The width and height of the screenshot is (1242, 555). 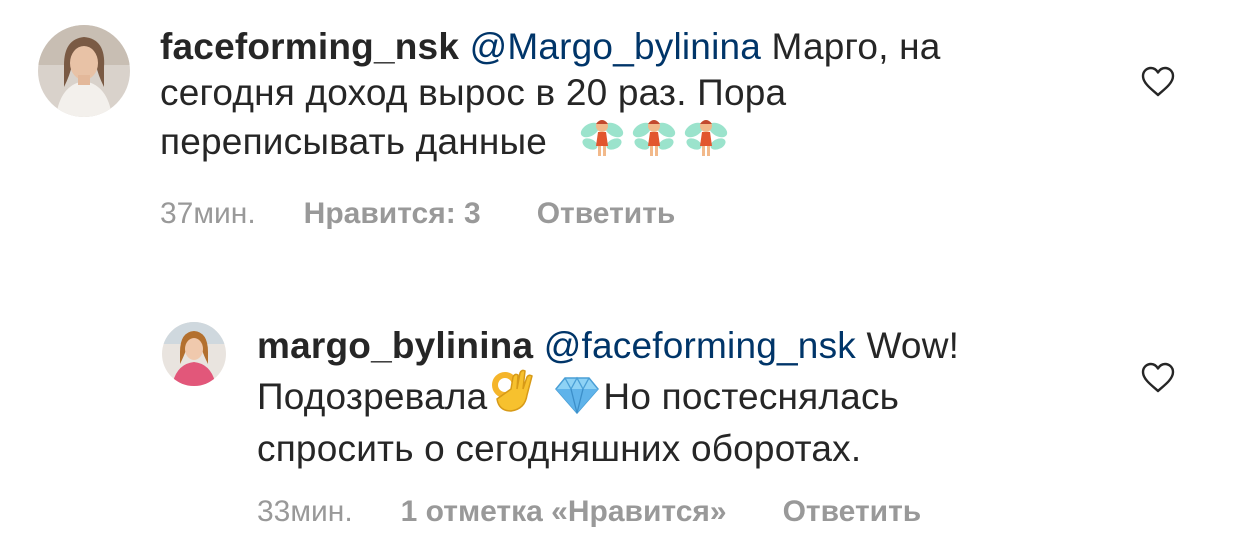 I want to click on comment-body: Марго, на, so click(x=856, y=46).